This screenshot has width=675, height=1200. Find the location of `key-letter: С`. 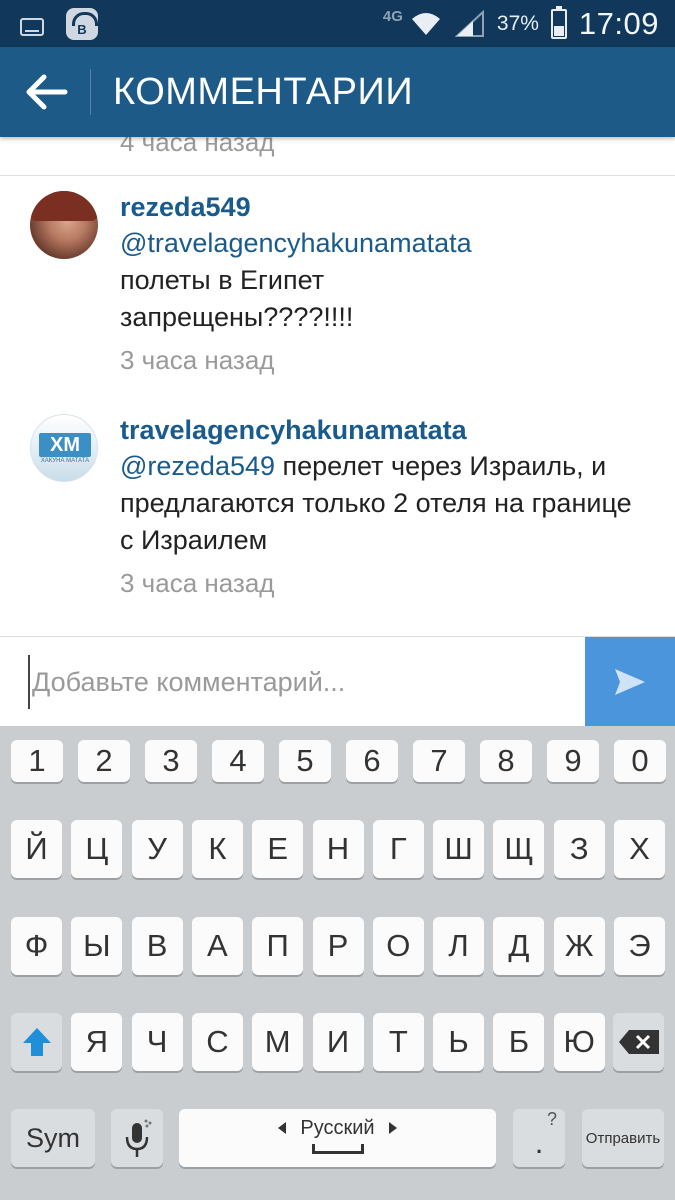

key-letter: С is located at coordinates (217, 1042).